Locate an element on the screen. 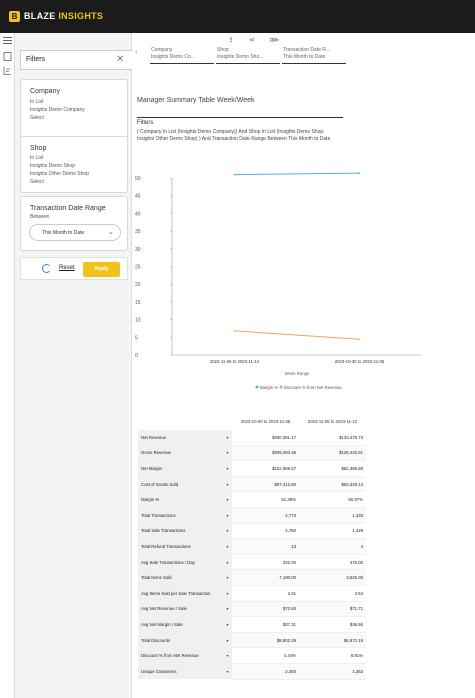  table-cell: 2,773 is located at coordinates (265, 515).